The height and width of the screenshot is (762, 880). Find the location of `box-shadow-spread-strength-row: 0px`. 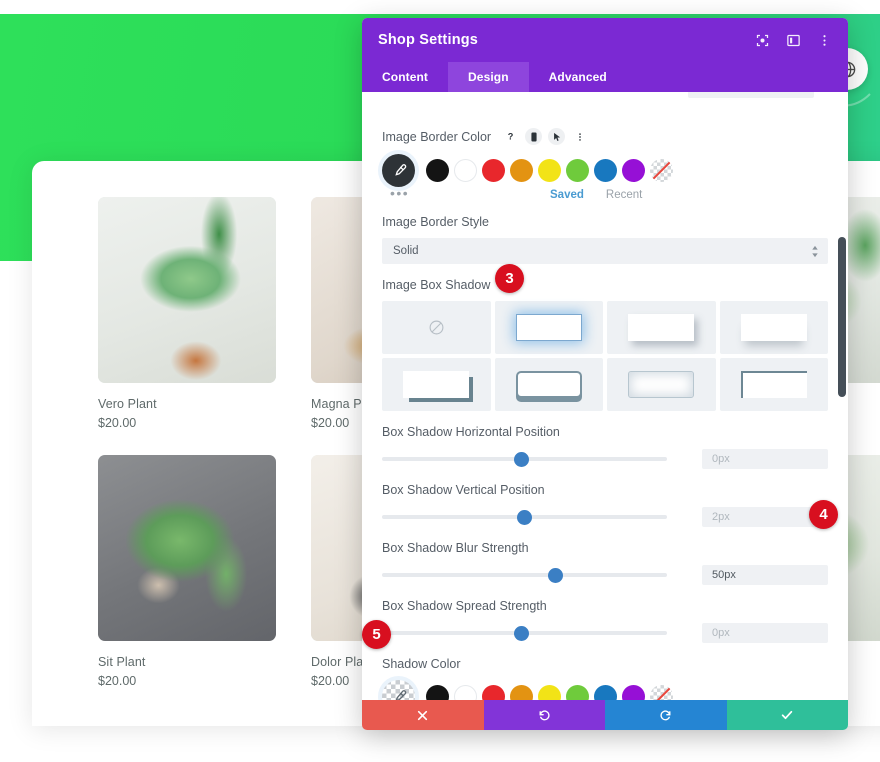

box-shadow-spread-strength-row: 0px is located at coordinates (605, 633).